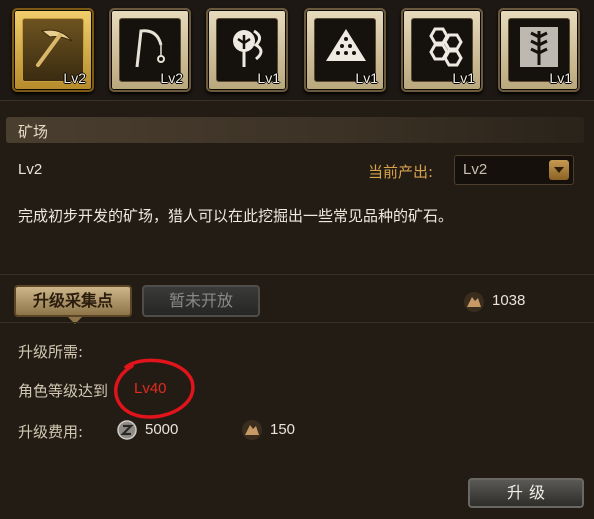  What do you see at coordinates (236, 216) in the screenshot?
I see `mine-description: 完成初步开发的矿场，猎人可以在此挖掘出一些常见品种的矿石。` at bounding box center [236, 216].